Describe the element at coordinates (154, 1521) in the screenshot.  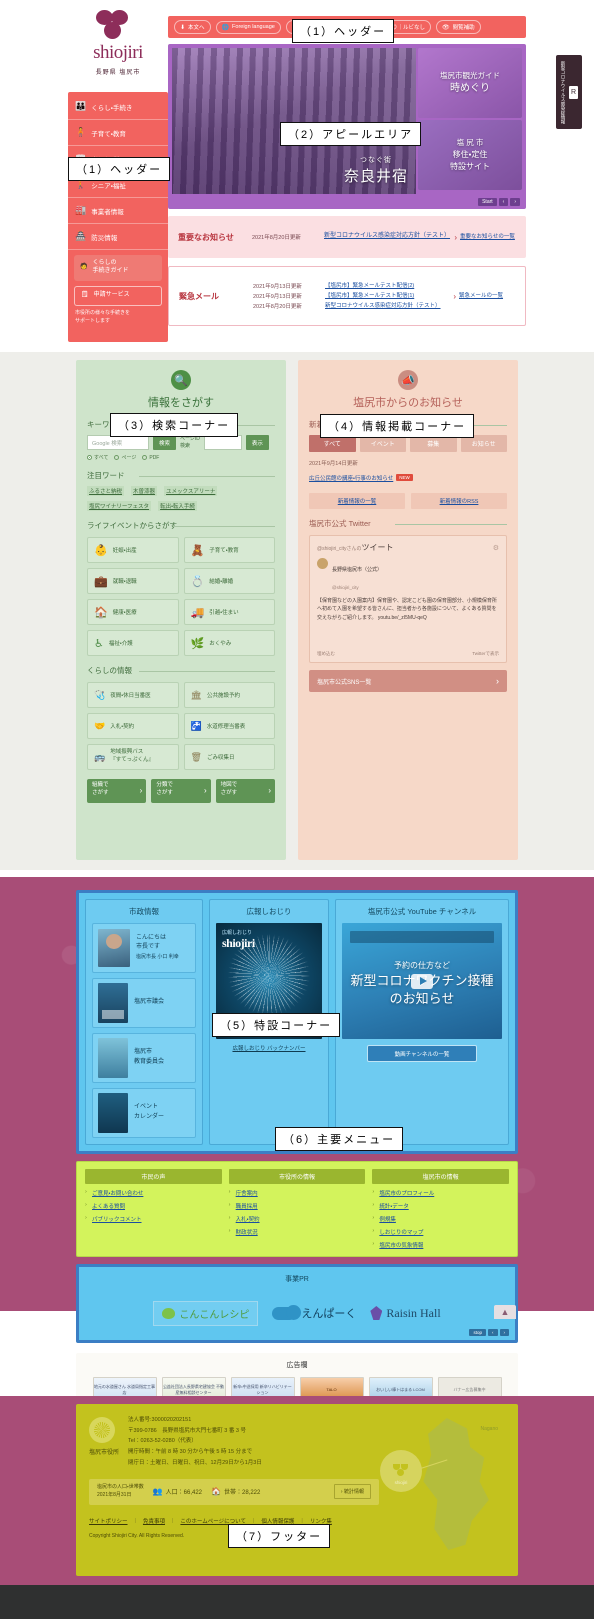
I see `footer-link-disclaimer: 免責事項` at that location.